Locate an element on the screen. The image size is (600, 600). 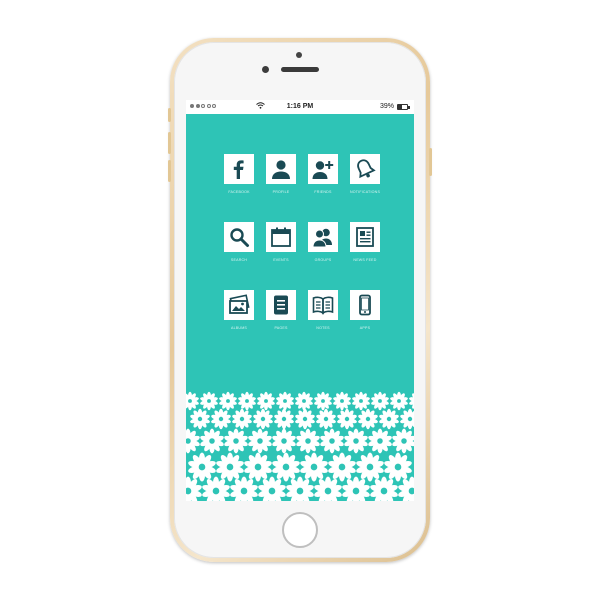
news-feed-icon is located at coordinates (365, 237).